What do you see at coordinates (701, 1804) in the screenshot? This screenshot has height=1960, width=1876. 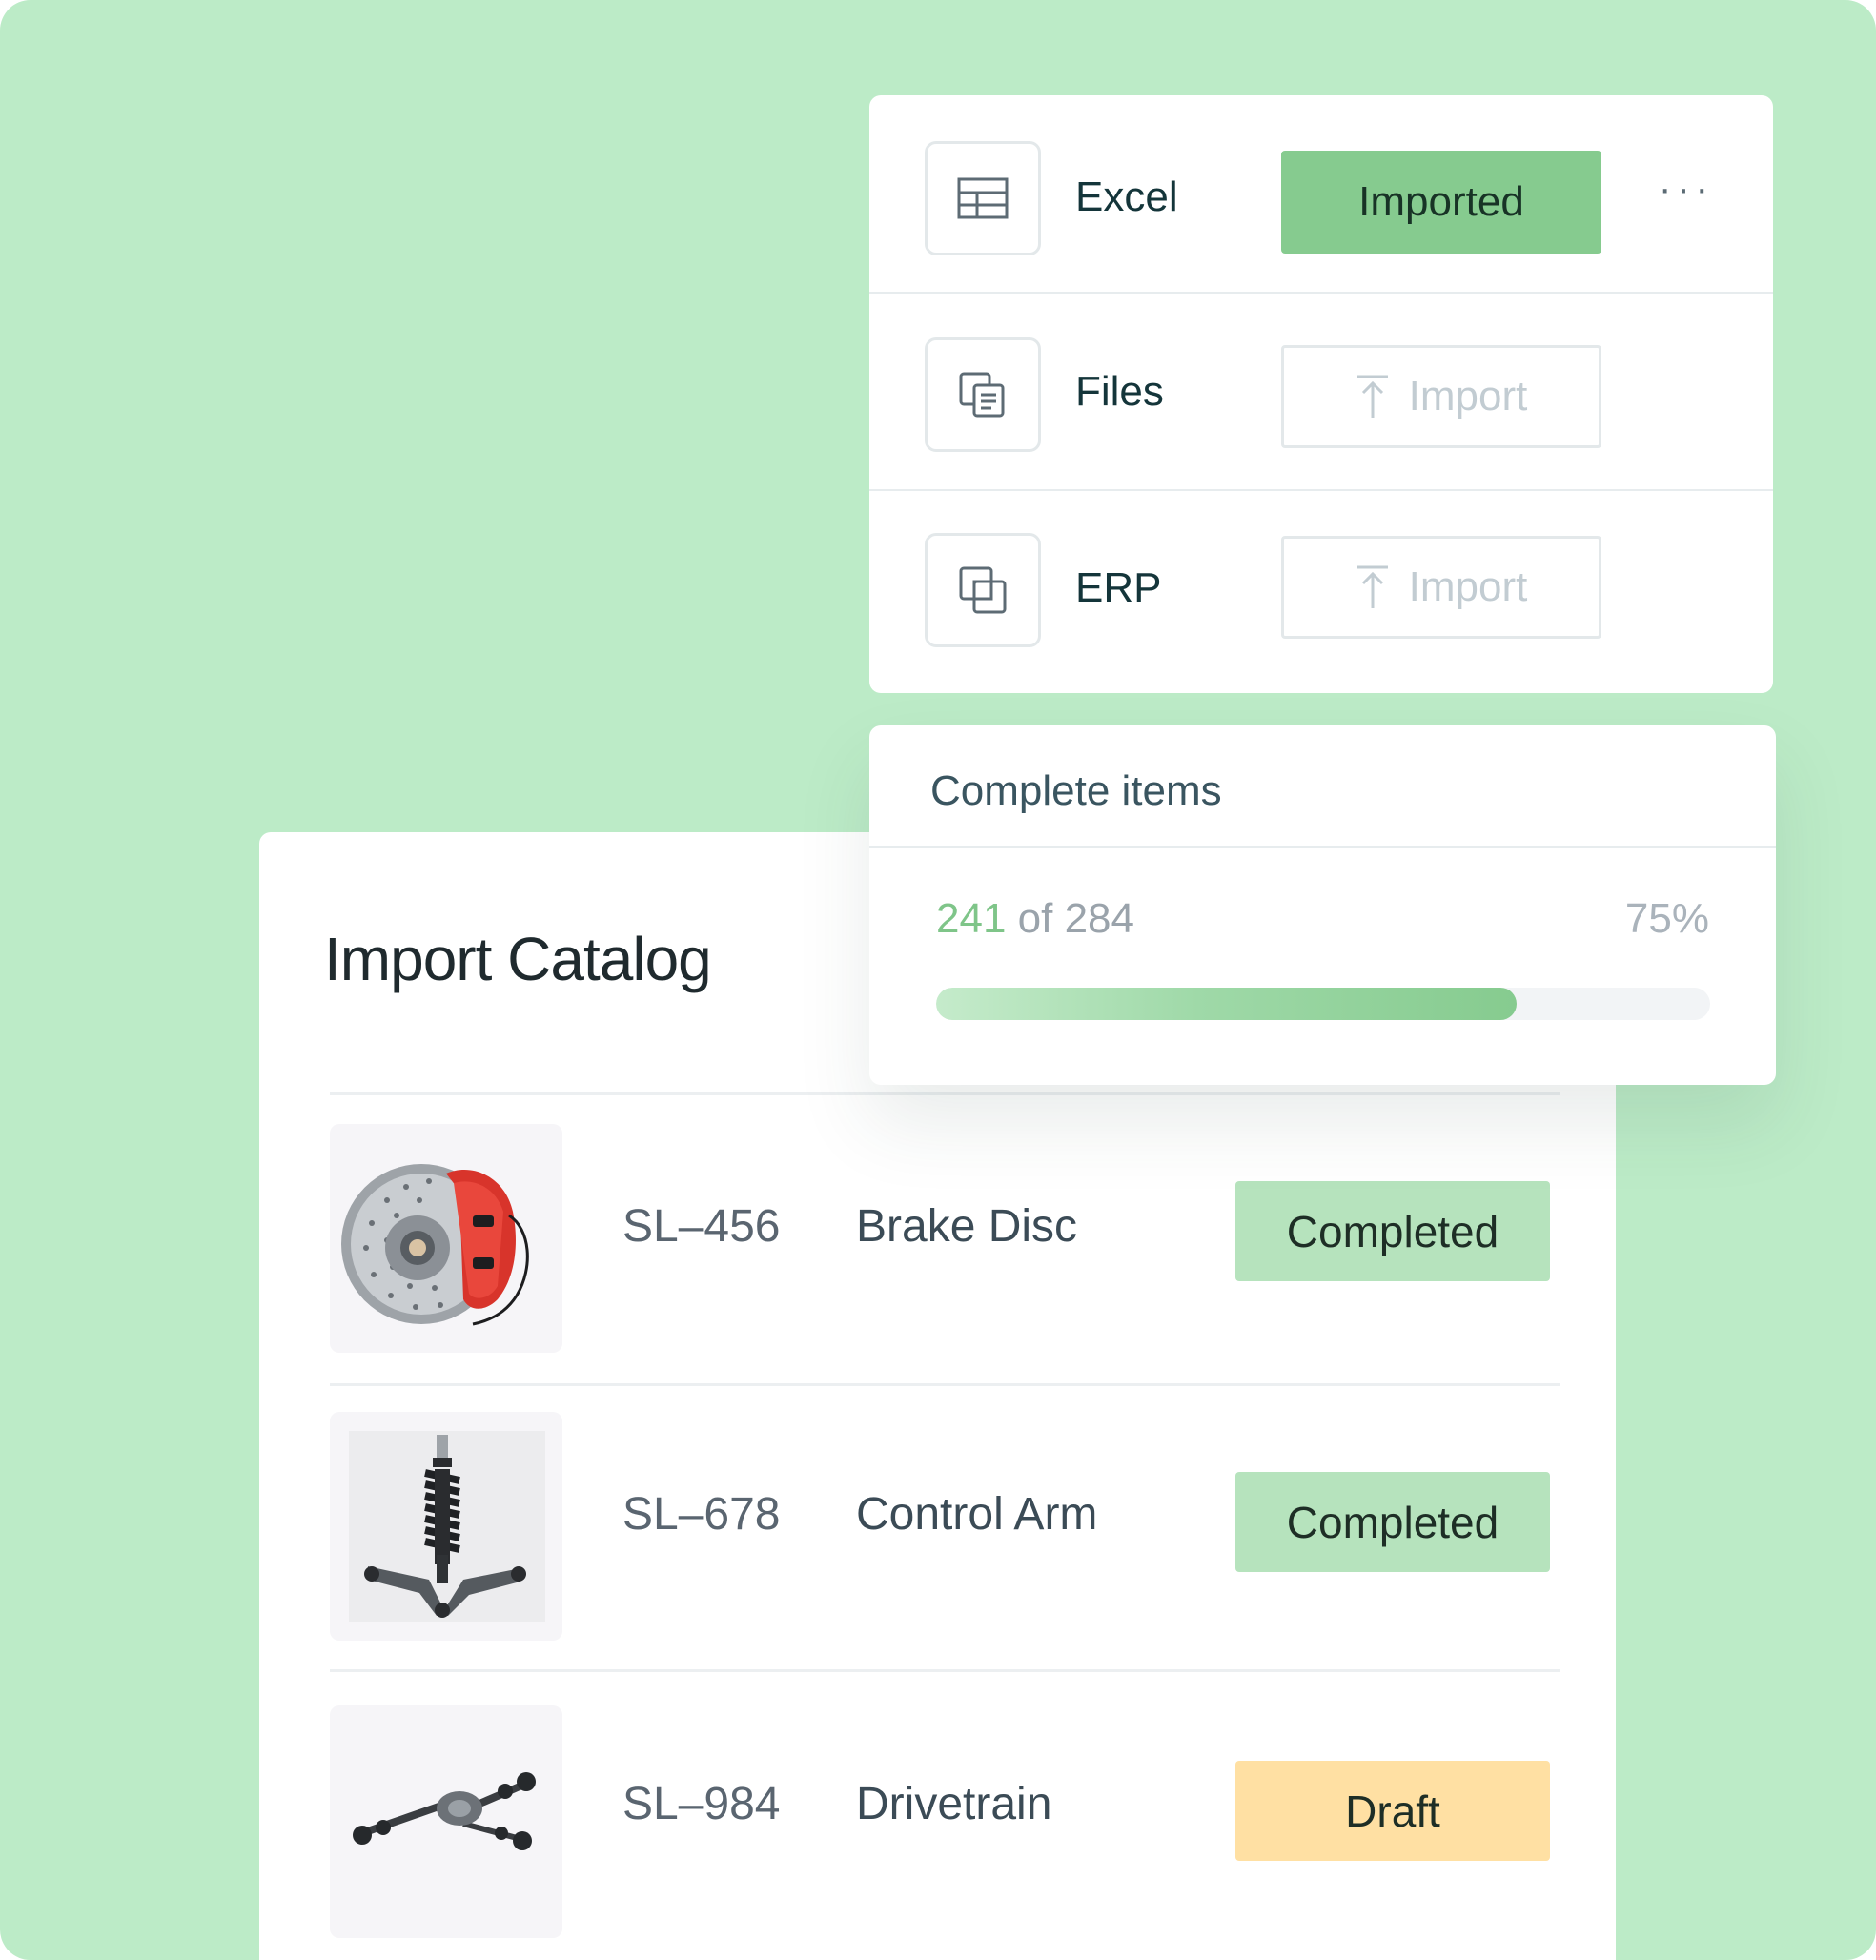 I see `row-sku: SL–984` at bounding box center [701, 1804].